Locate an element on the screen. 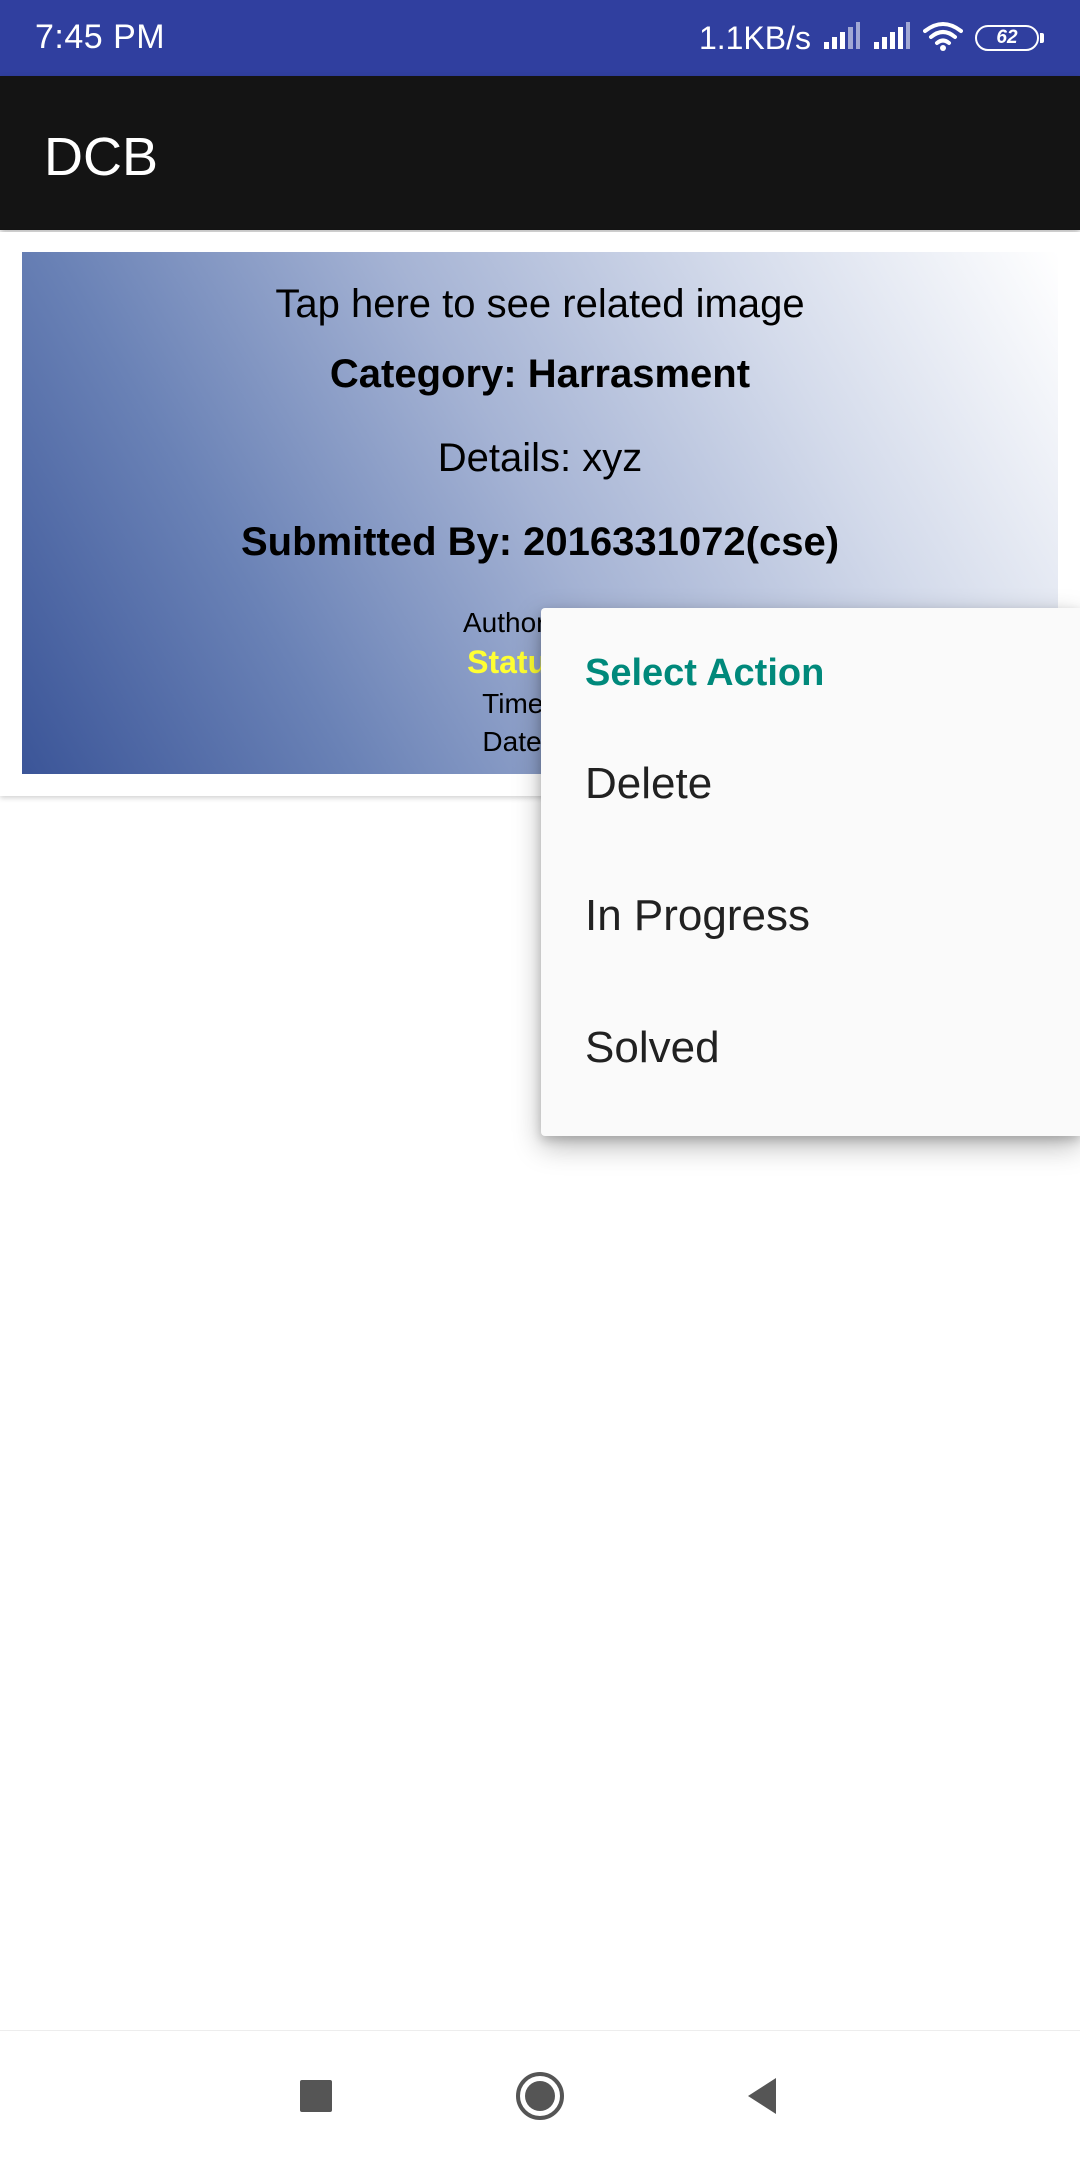  battery-level: 62 is located at coordinates (1007, 38).